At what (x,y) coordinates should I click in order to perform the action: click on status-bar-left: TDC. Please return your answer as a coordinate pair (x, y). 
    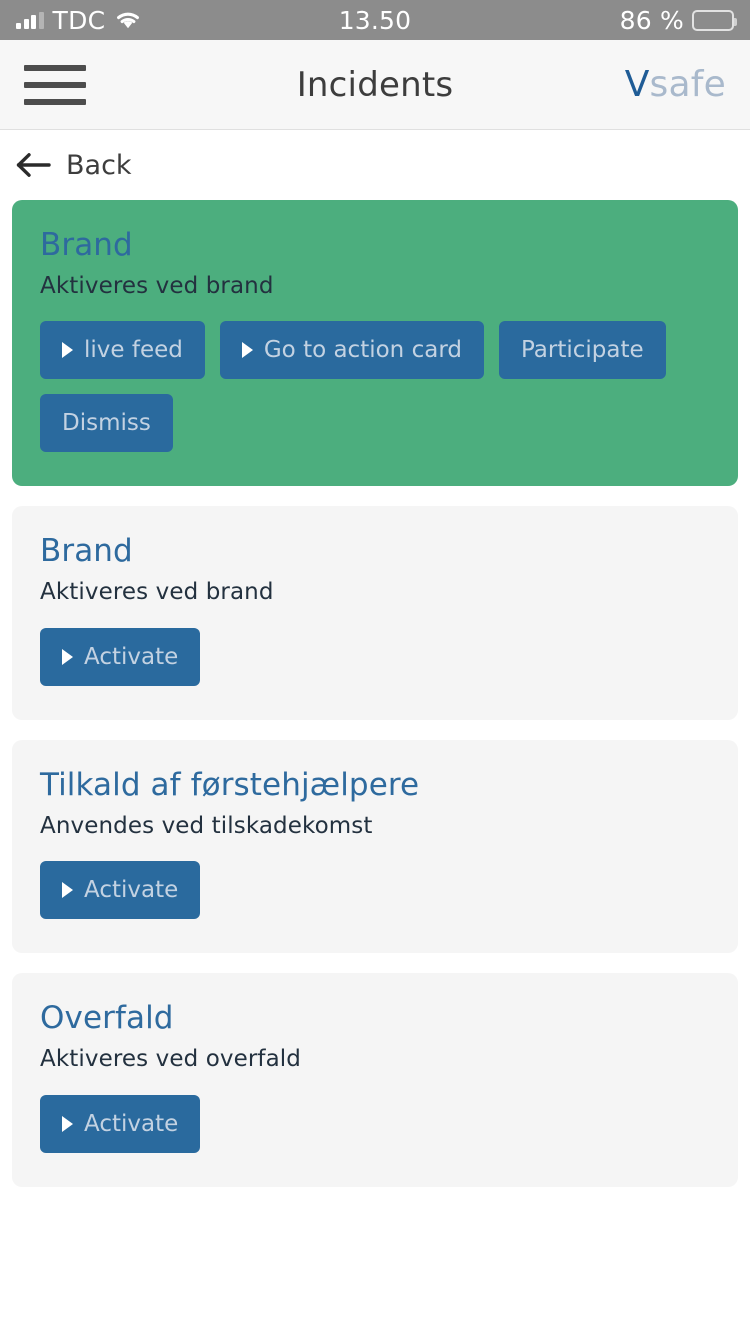
    Looking at the image, I should click on (79, 20).